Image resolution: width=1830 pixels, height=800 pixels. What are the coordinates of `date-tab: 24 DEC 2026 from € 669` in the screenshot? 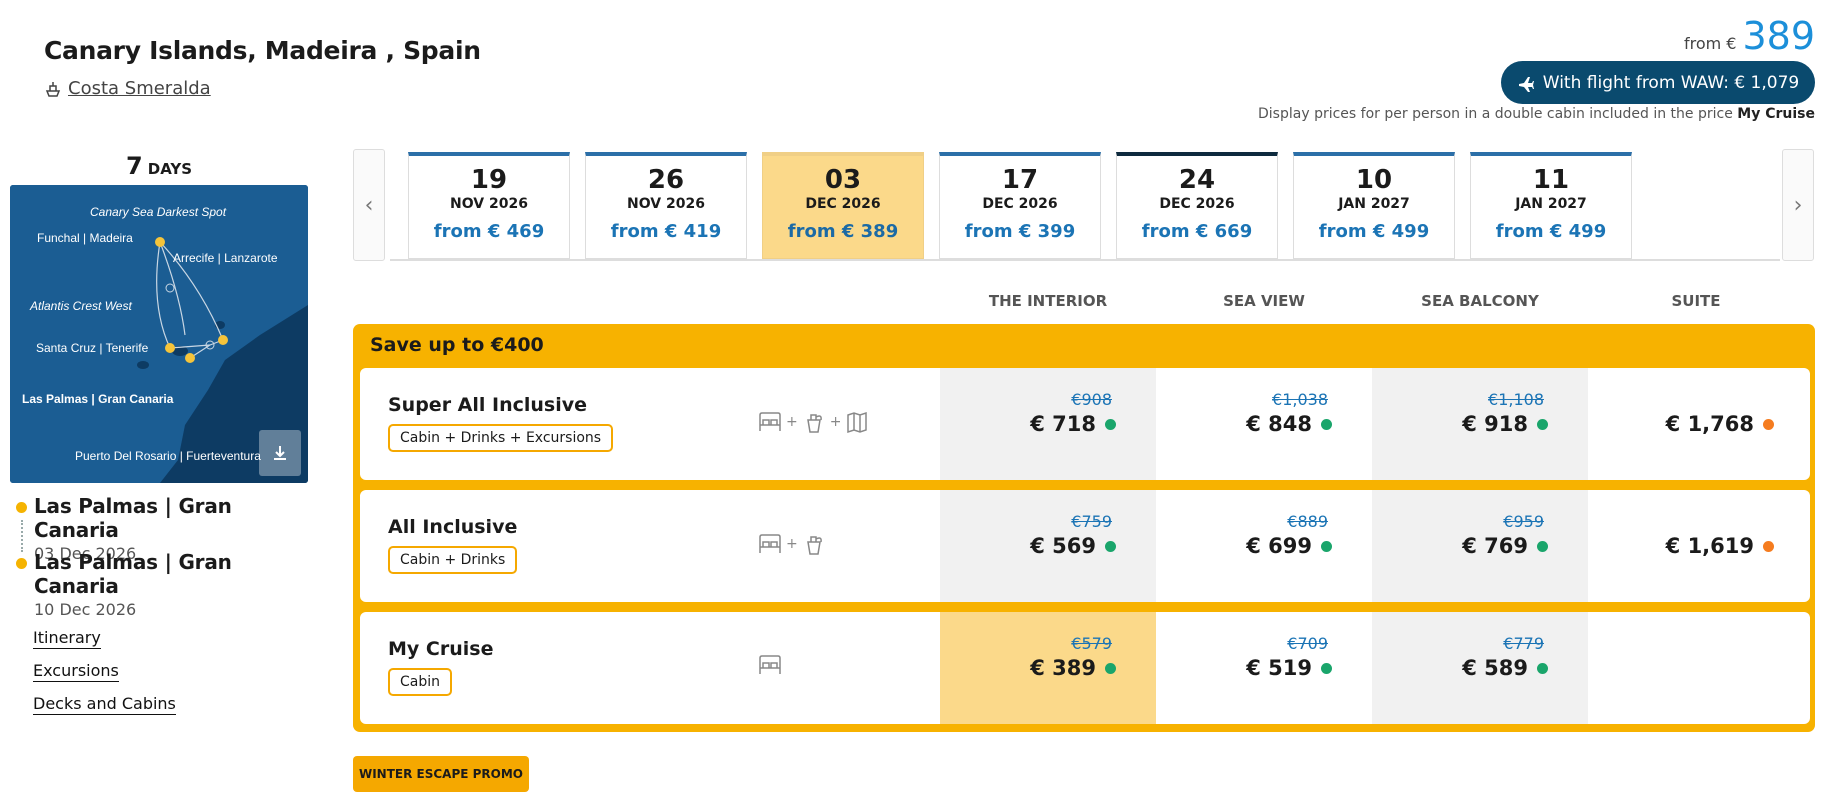 It's located at (1197, 205).